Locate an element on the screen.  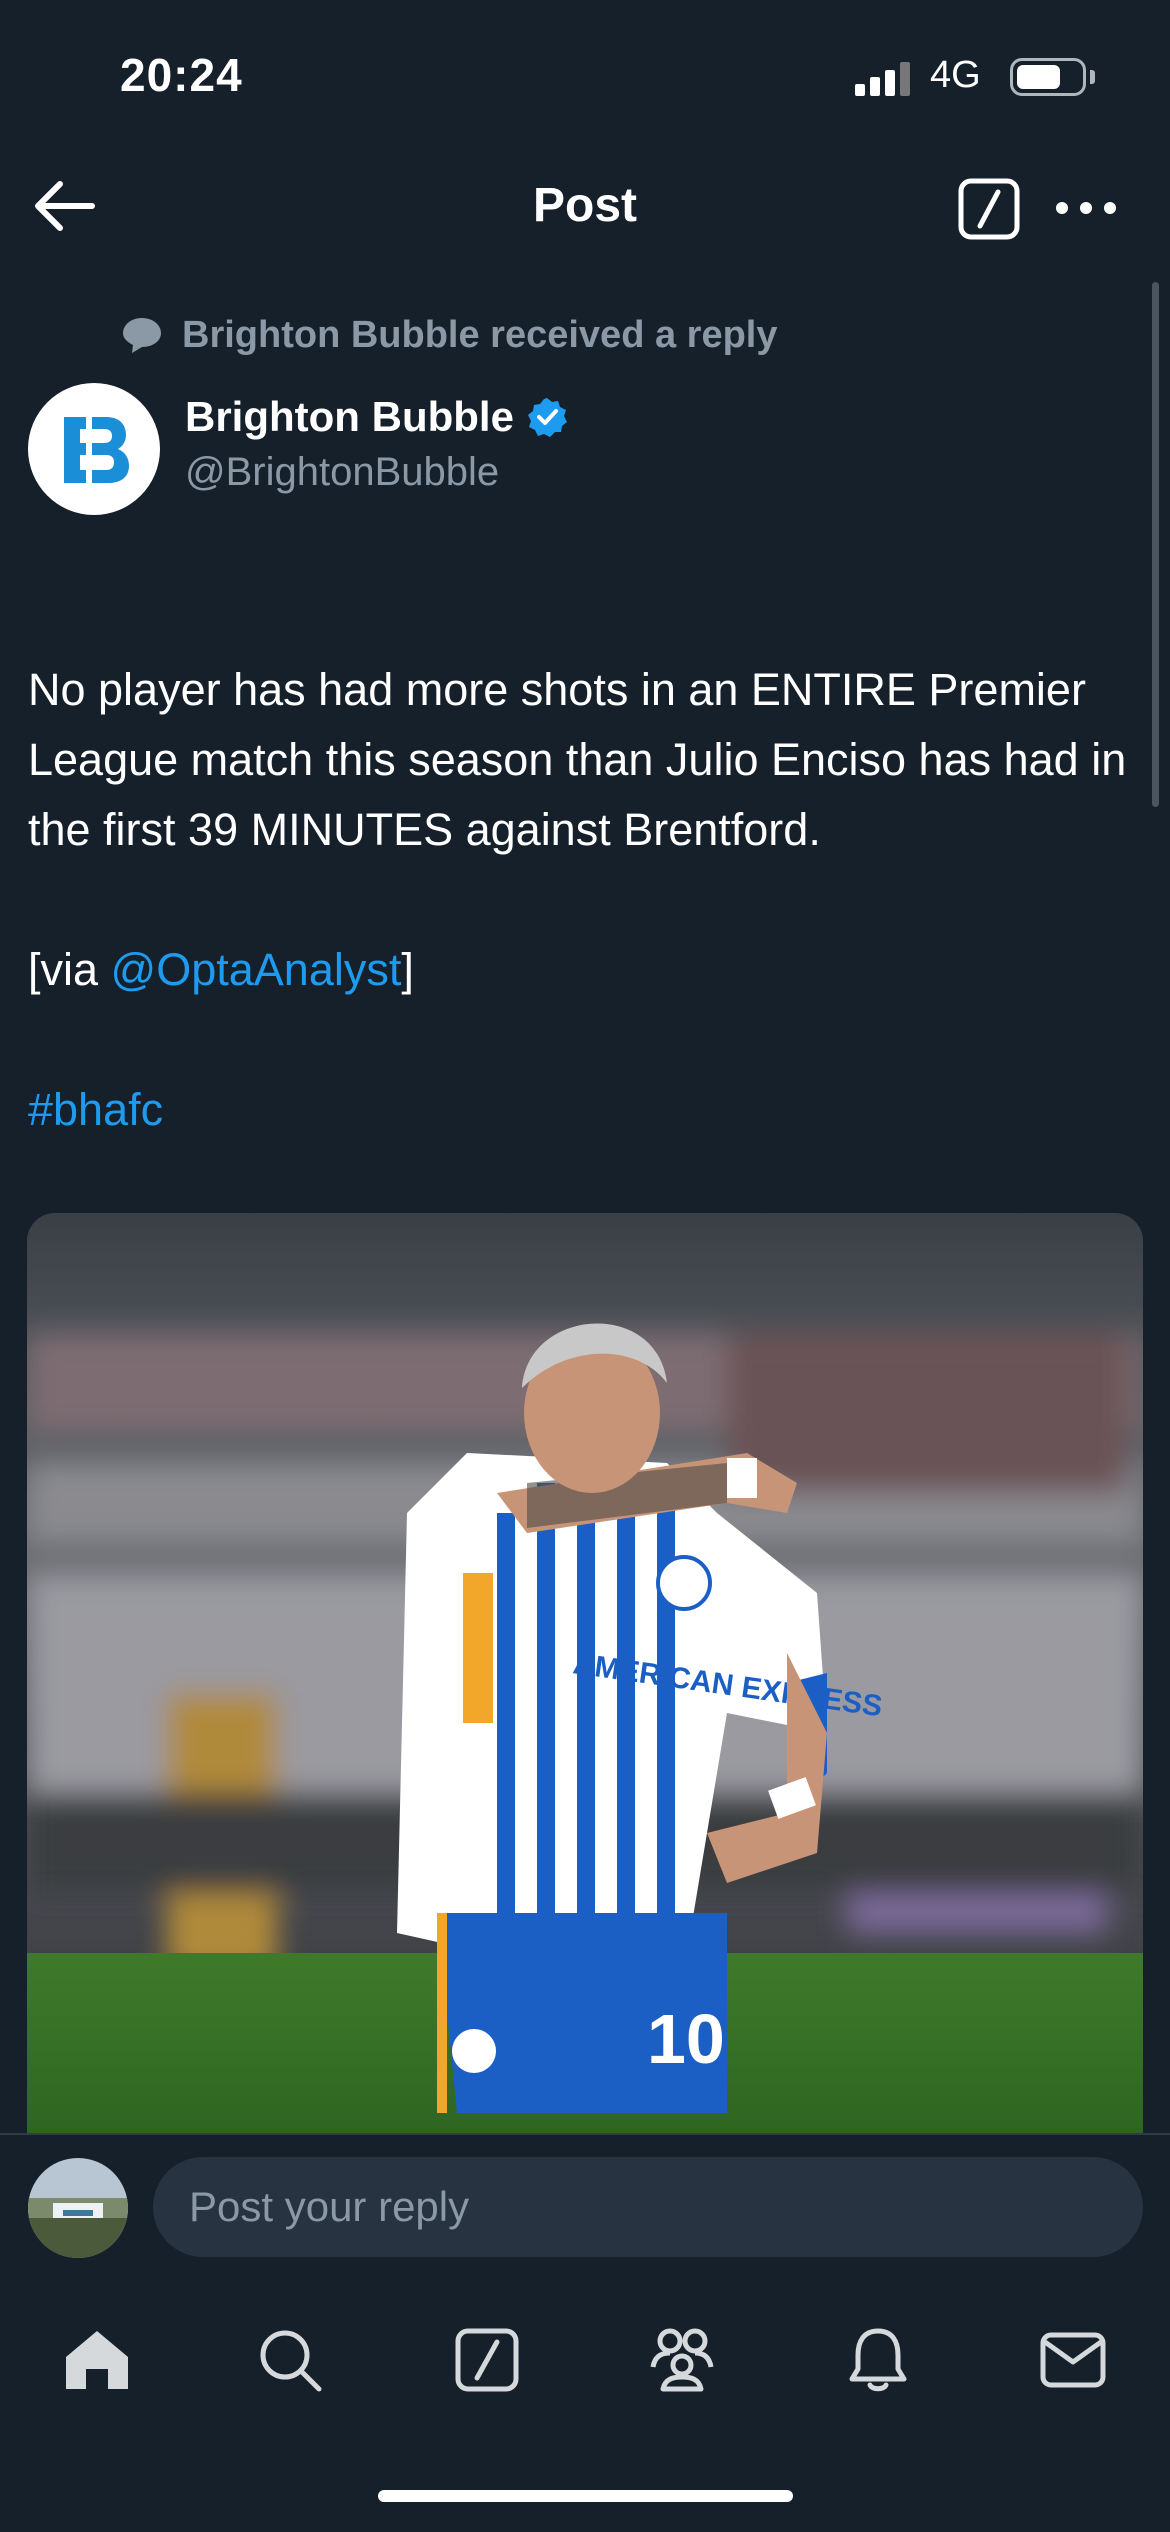
tab-compose is located at coordinates (487, 2360).